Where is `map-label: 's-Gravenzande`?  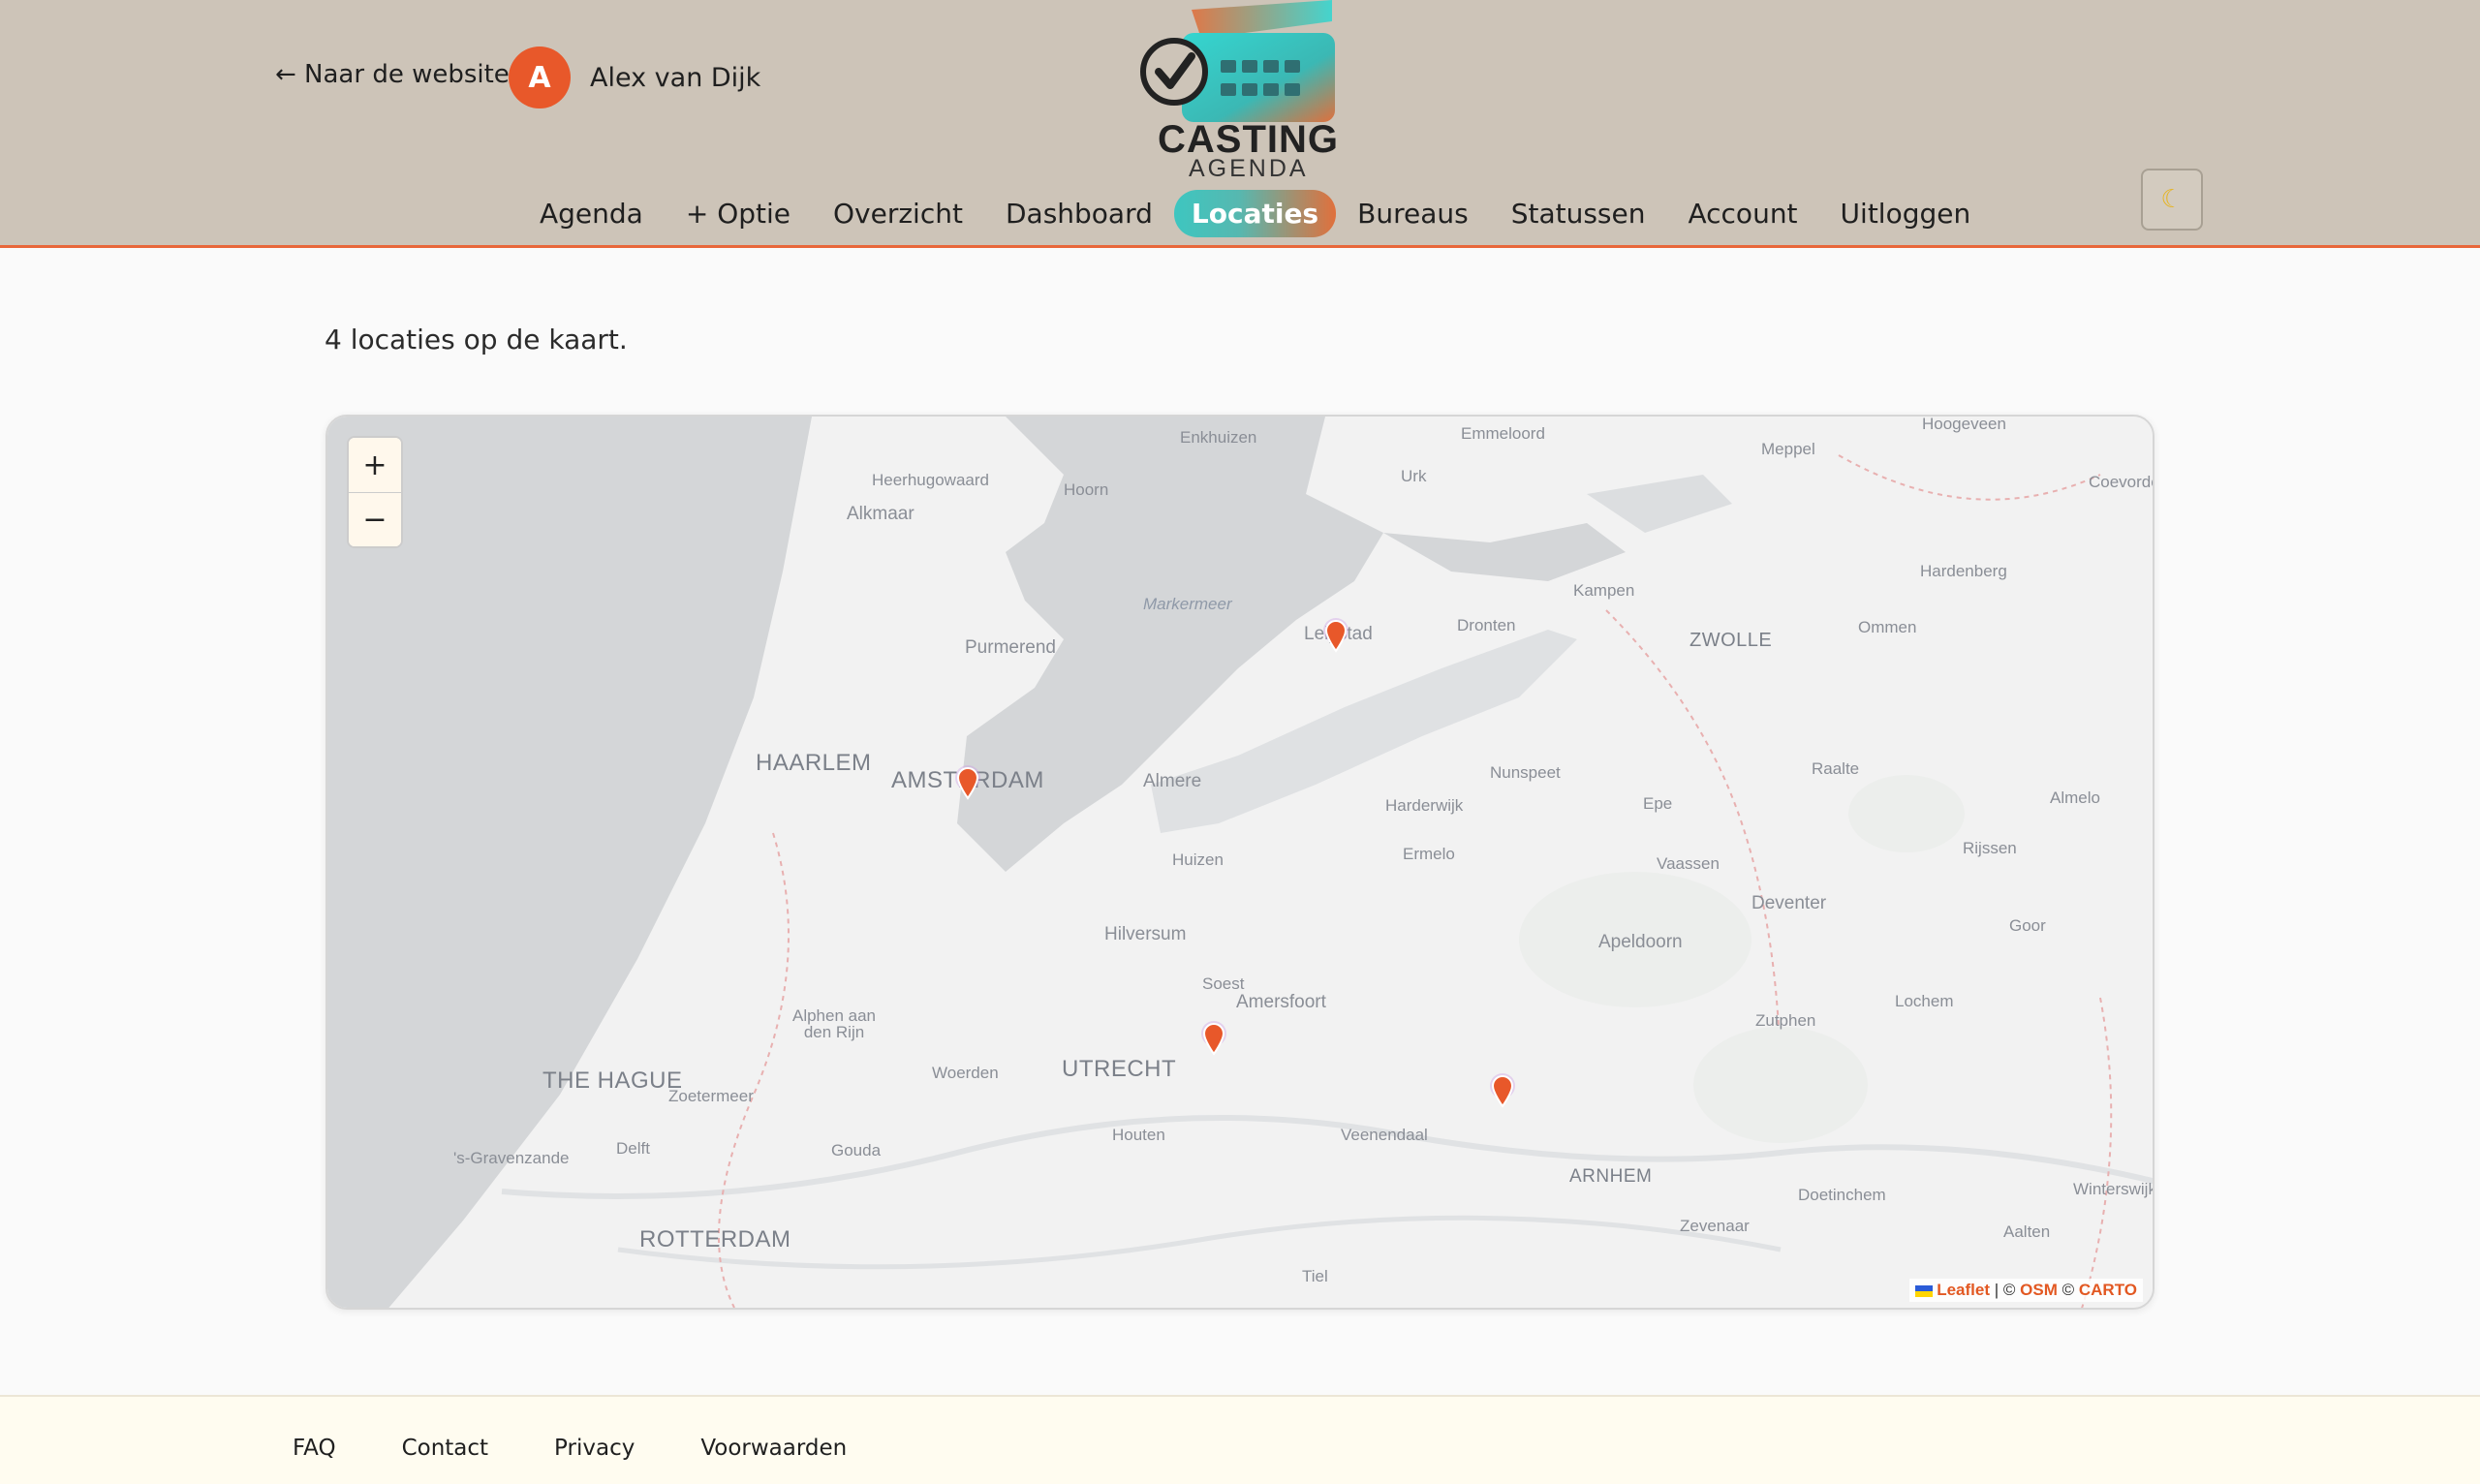 map-label: 's-Gravenzande is located at coordinates (511, 1158).